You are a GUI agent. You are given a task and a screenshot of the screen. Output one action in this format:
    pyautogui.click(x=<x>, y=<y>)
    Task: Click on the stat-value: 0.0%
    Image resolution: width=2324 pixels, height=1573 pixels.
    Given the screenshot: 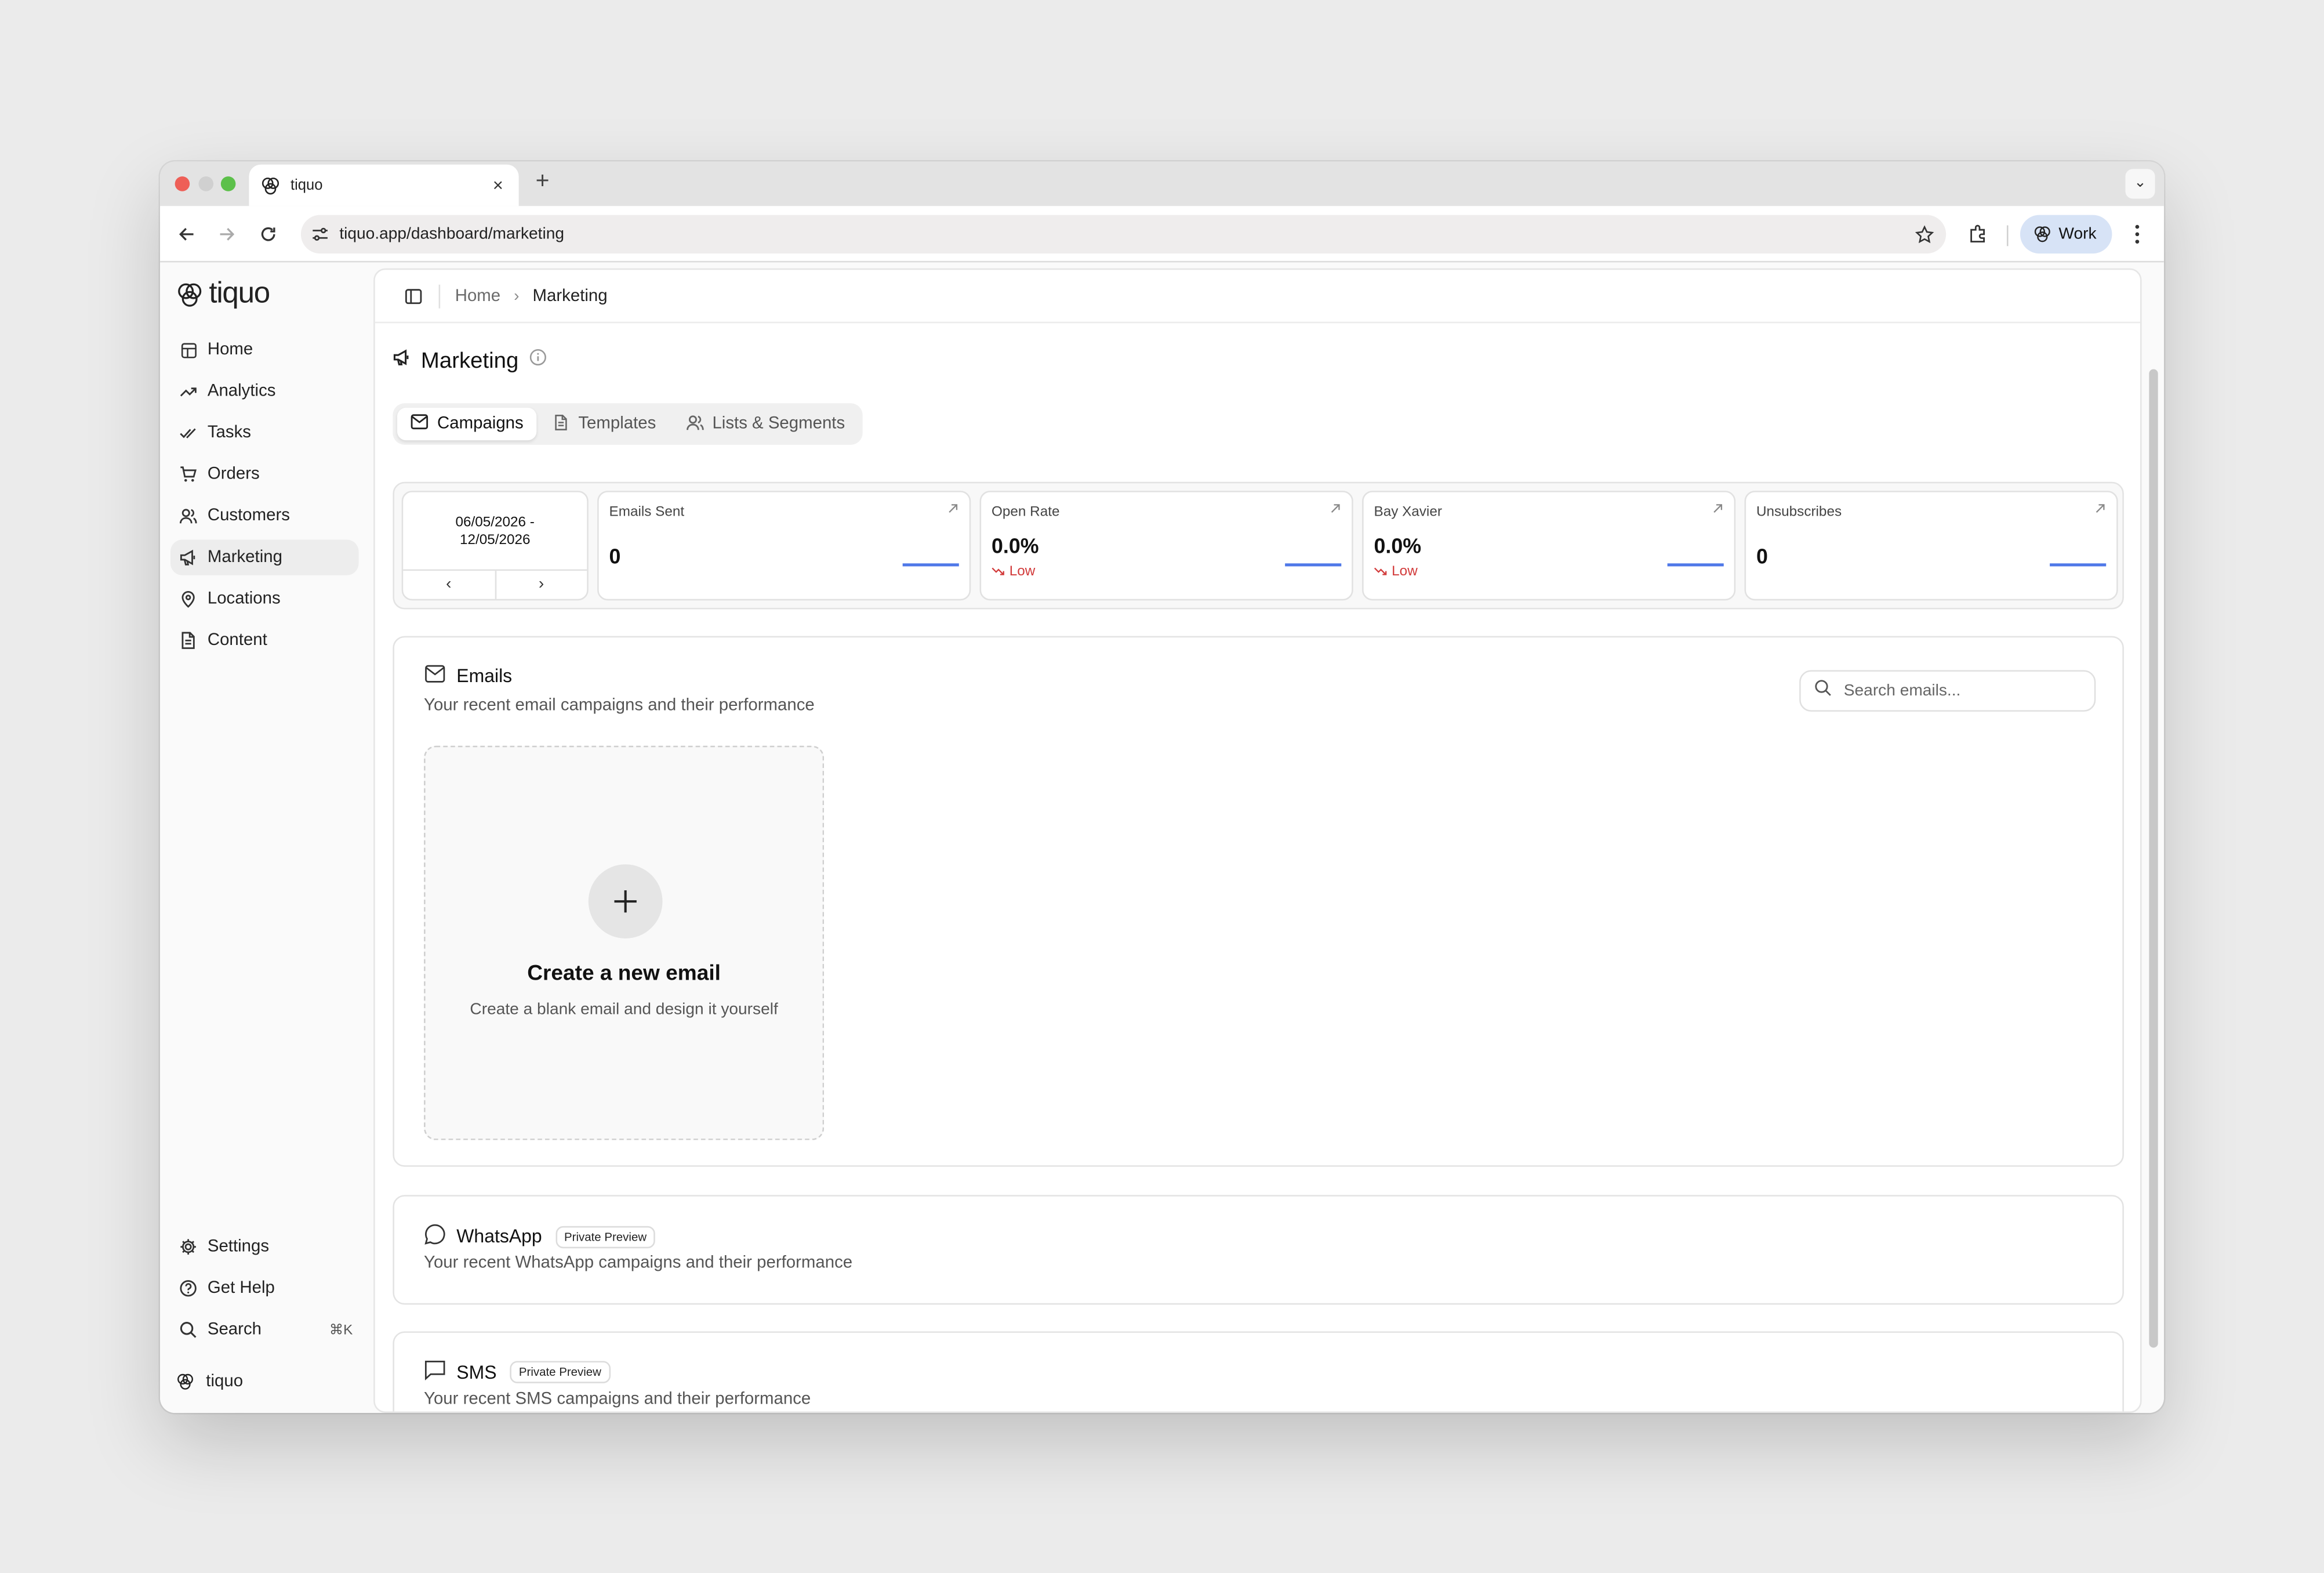 What is the action you would take?
    pyautogui.click(x=1398, y=546)
    